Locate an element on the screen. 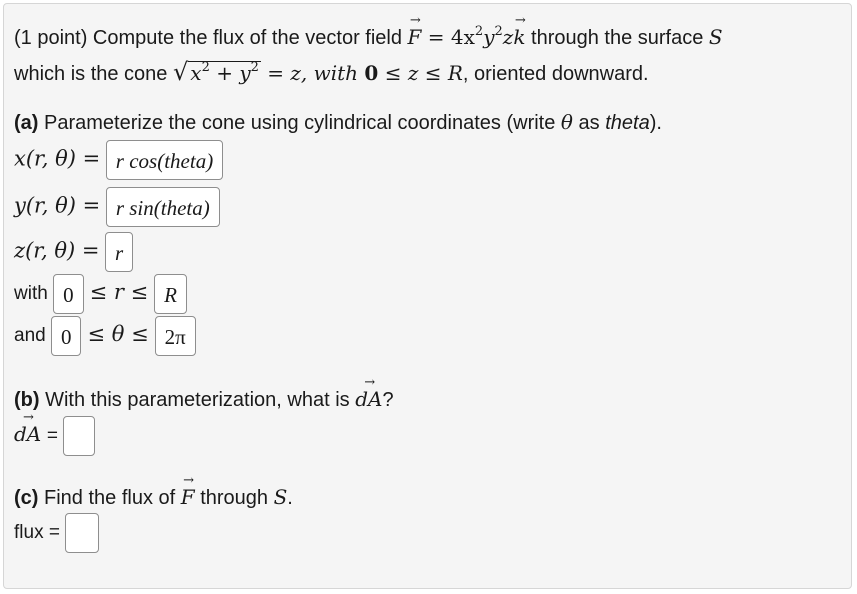 This screenshot has height=594, width=857. cone-text: which is the cone is located at coordinates (93, 74).